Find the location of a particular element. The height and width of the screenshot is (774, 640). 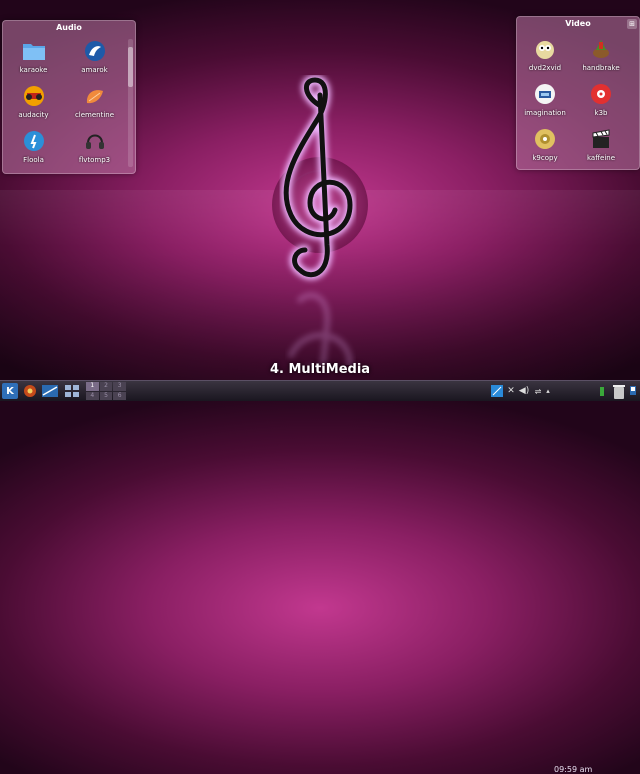

audacity-icon is located at coordinates (34, 96).